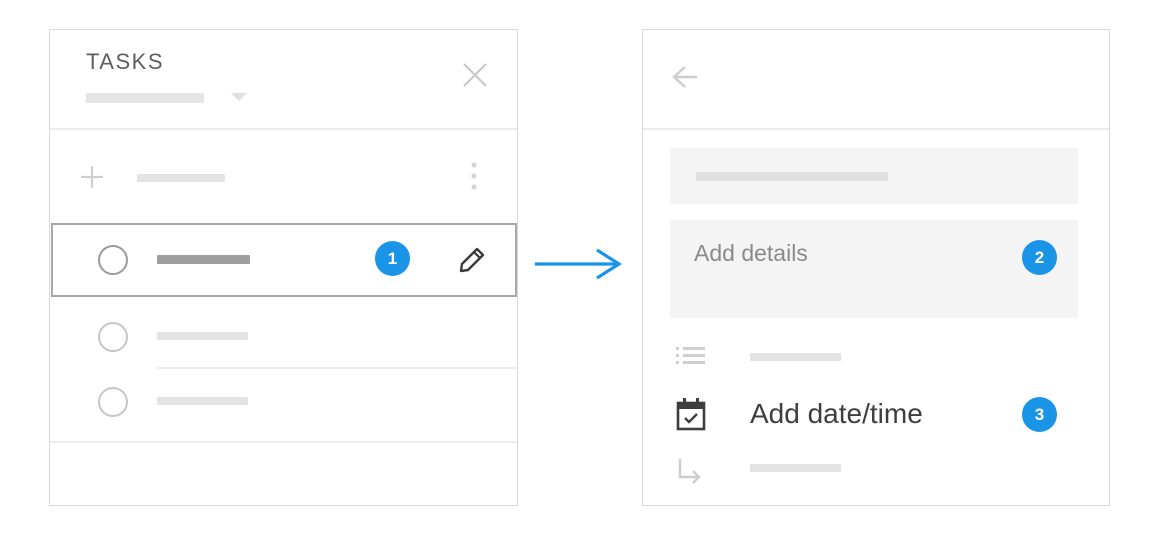 The width and height of the screenshot is (1161, 534). I want to click on add-date-time-label: Add date/time, so click(836, 414).